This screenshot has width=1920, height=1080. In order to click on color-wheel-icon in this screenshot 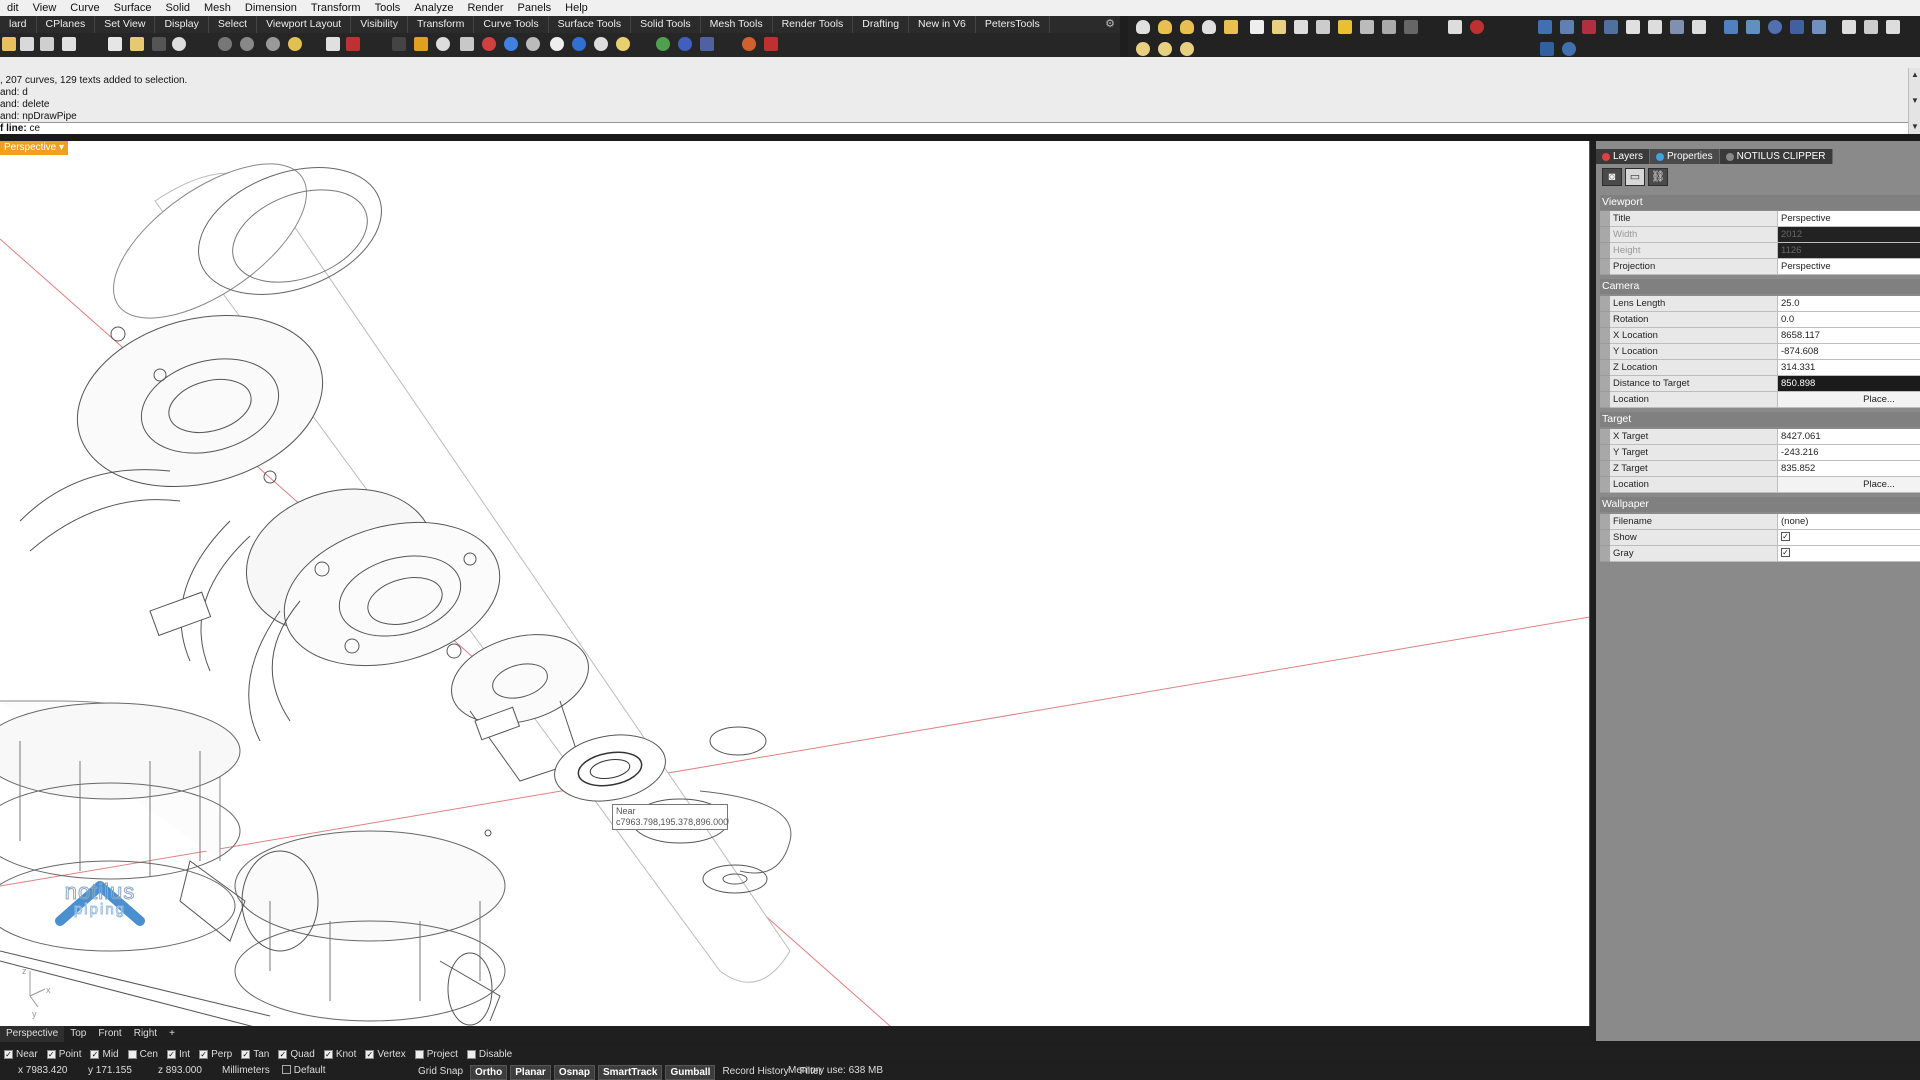, I will do `click(511, 44)`.